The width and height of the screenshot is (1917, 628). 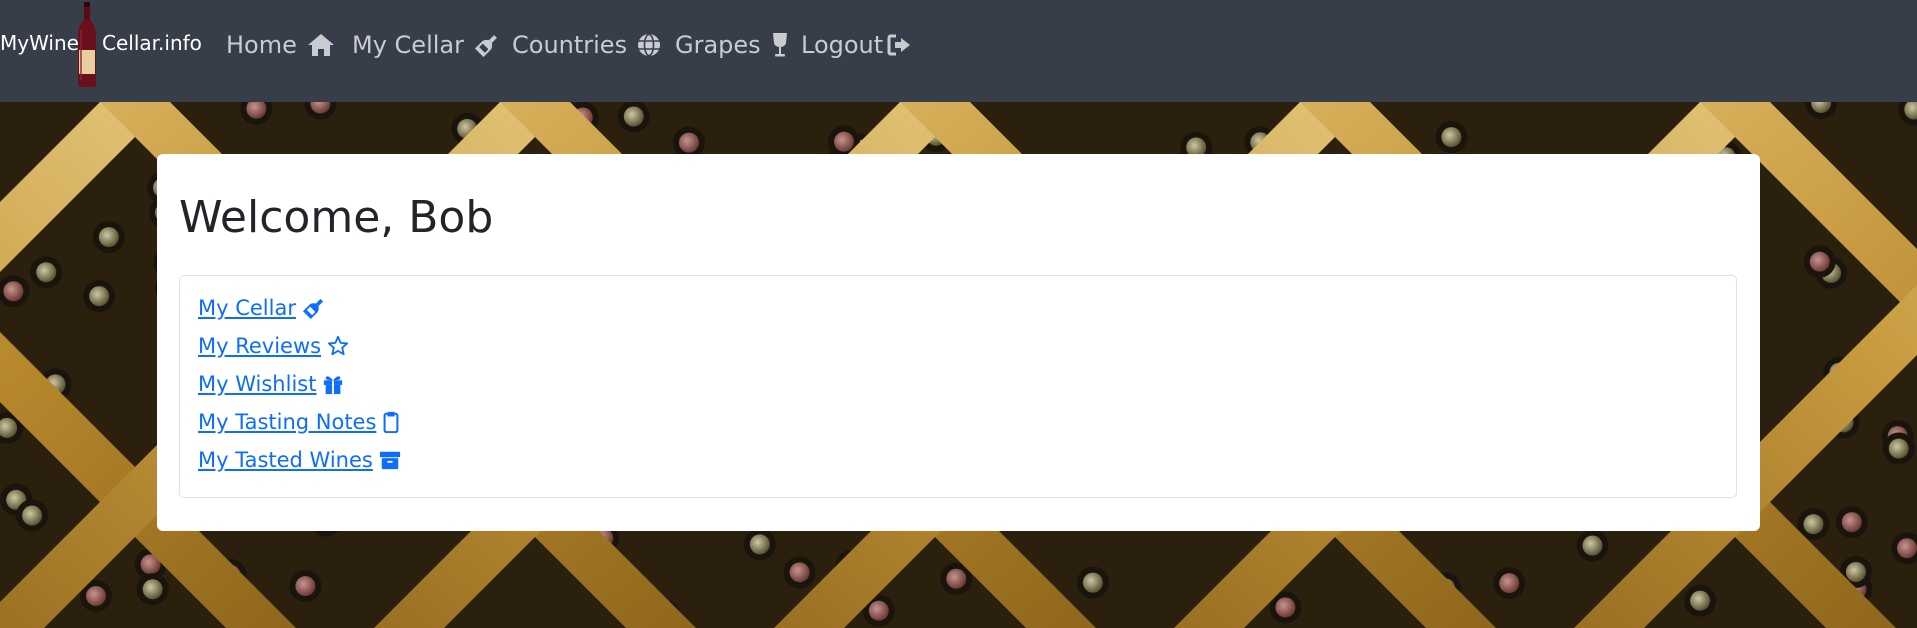 What do you see at coordinates (779, 45) in the screenshot?
I see `wine-glass-icon` at bounding box center [779, 45].